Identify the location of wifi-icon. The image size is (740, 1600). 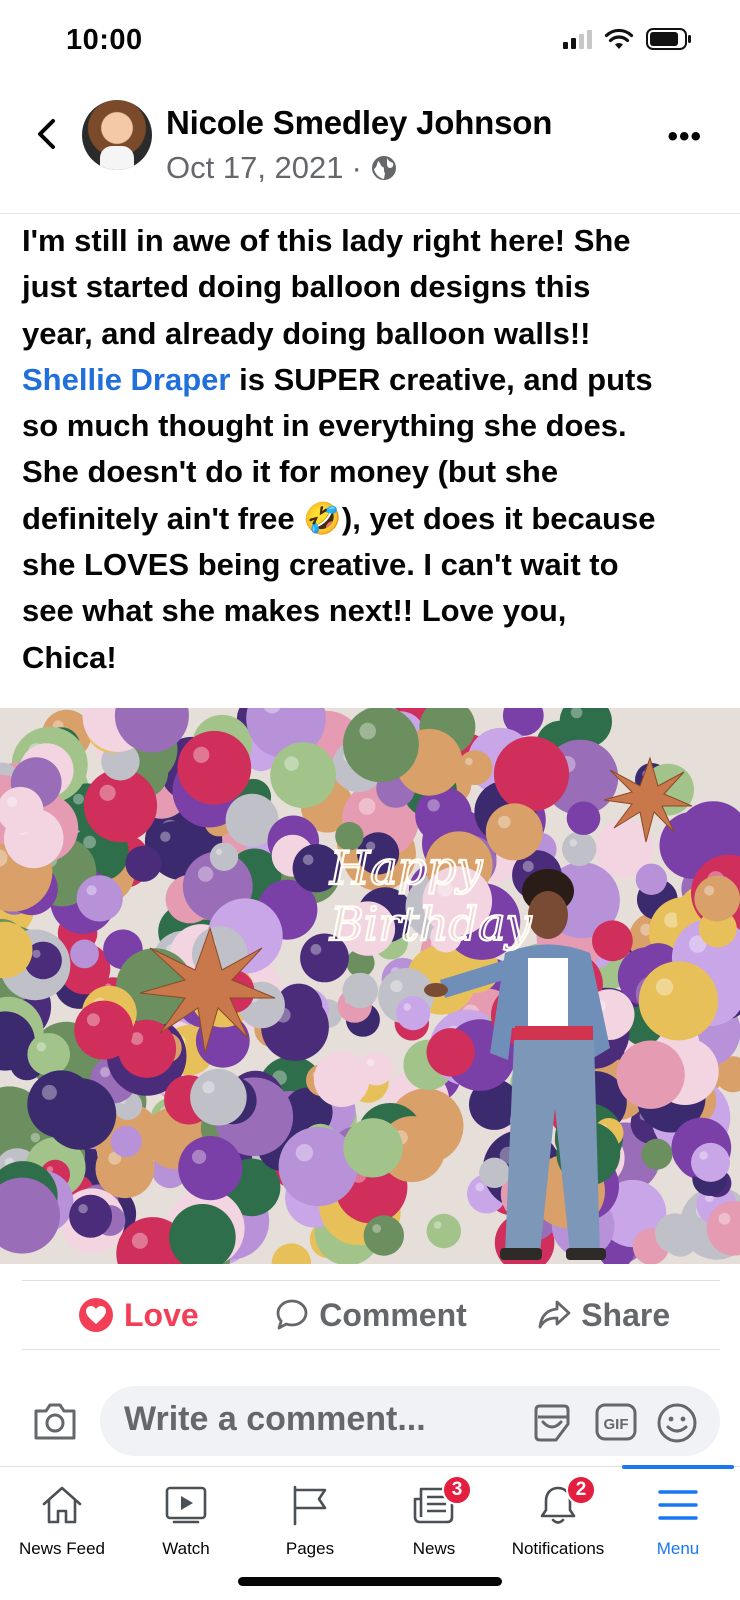
(619, 38).